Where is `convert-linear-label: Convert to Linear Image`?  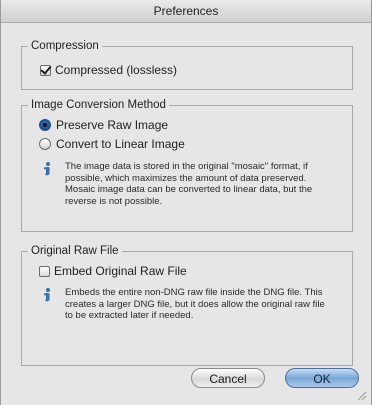
convert-linear-label: Convert to Linear Image is located at coordinates (120, 144).